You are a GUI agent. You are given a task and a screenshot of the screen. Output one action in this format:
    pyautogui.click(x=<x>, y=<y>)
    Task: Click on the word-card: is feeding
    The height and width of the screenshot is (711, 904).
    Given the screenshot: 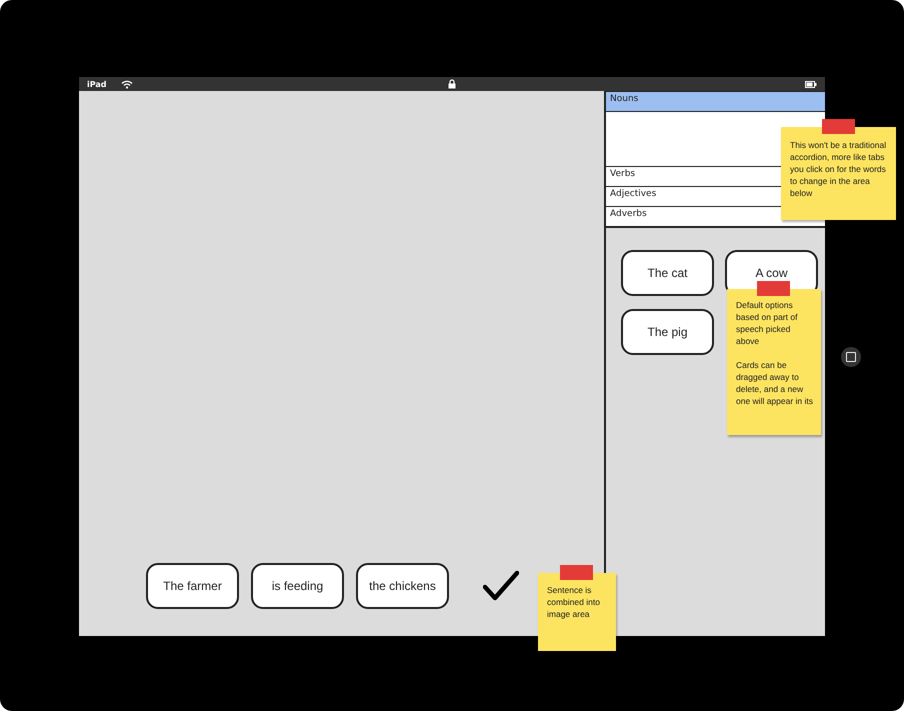 What is the action you would take?
    pyautogui.click(x=297, y=586)
    